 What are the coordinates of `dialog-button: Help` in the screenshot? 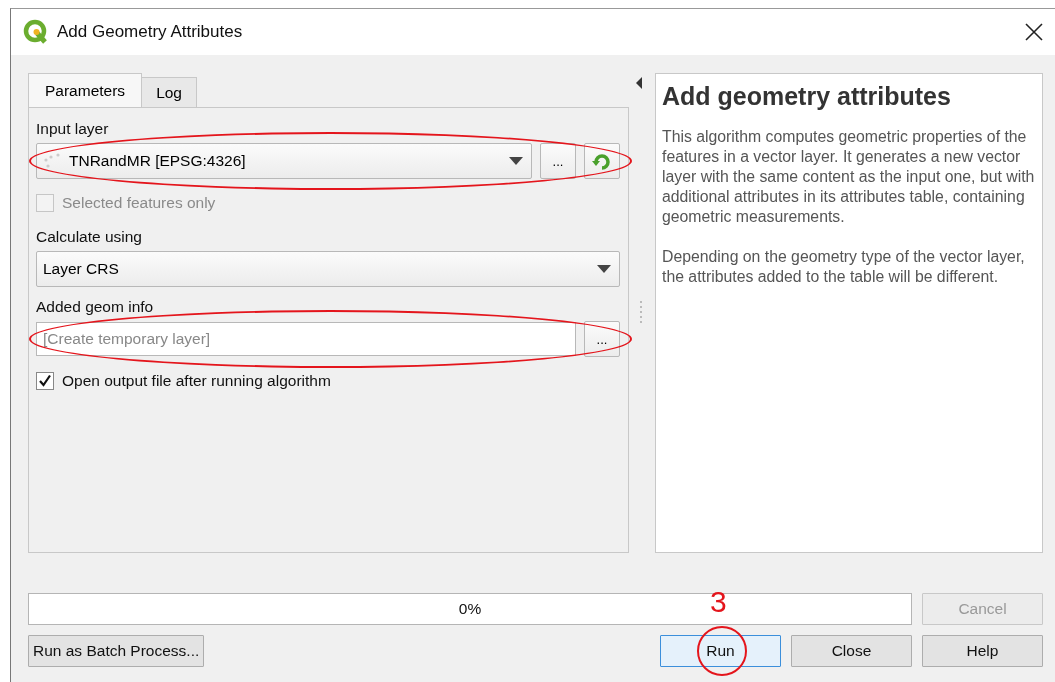 It's located at (982, 651).